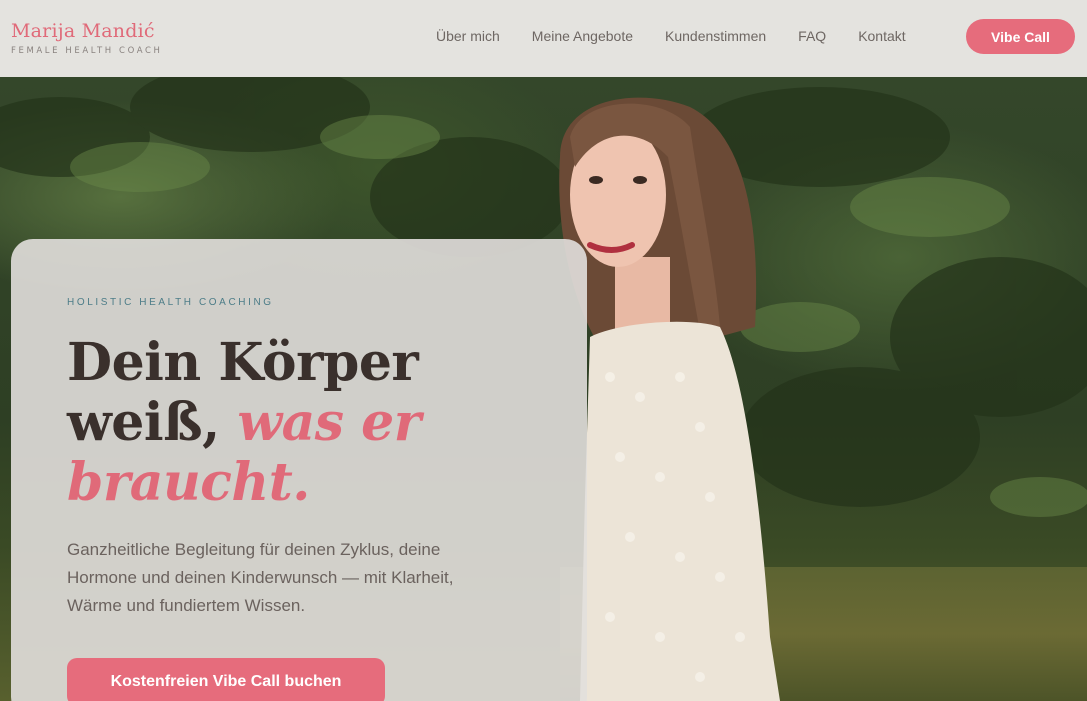 The width and height of the screenshot is (1087, 701). What do you see at coordinates (582, 36) in the screenshot?
I see `nav-item-angebote: Meine Angebote` at bounding box center [582, 36].